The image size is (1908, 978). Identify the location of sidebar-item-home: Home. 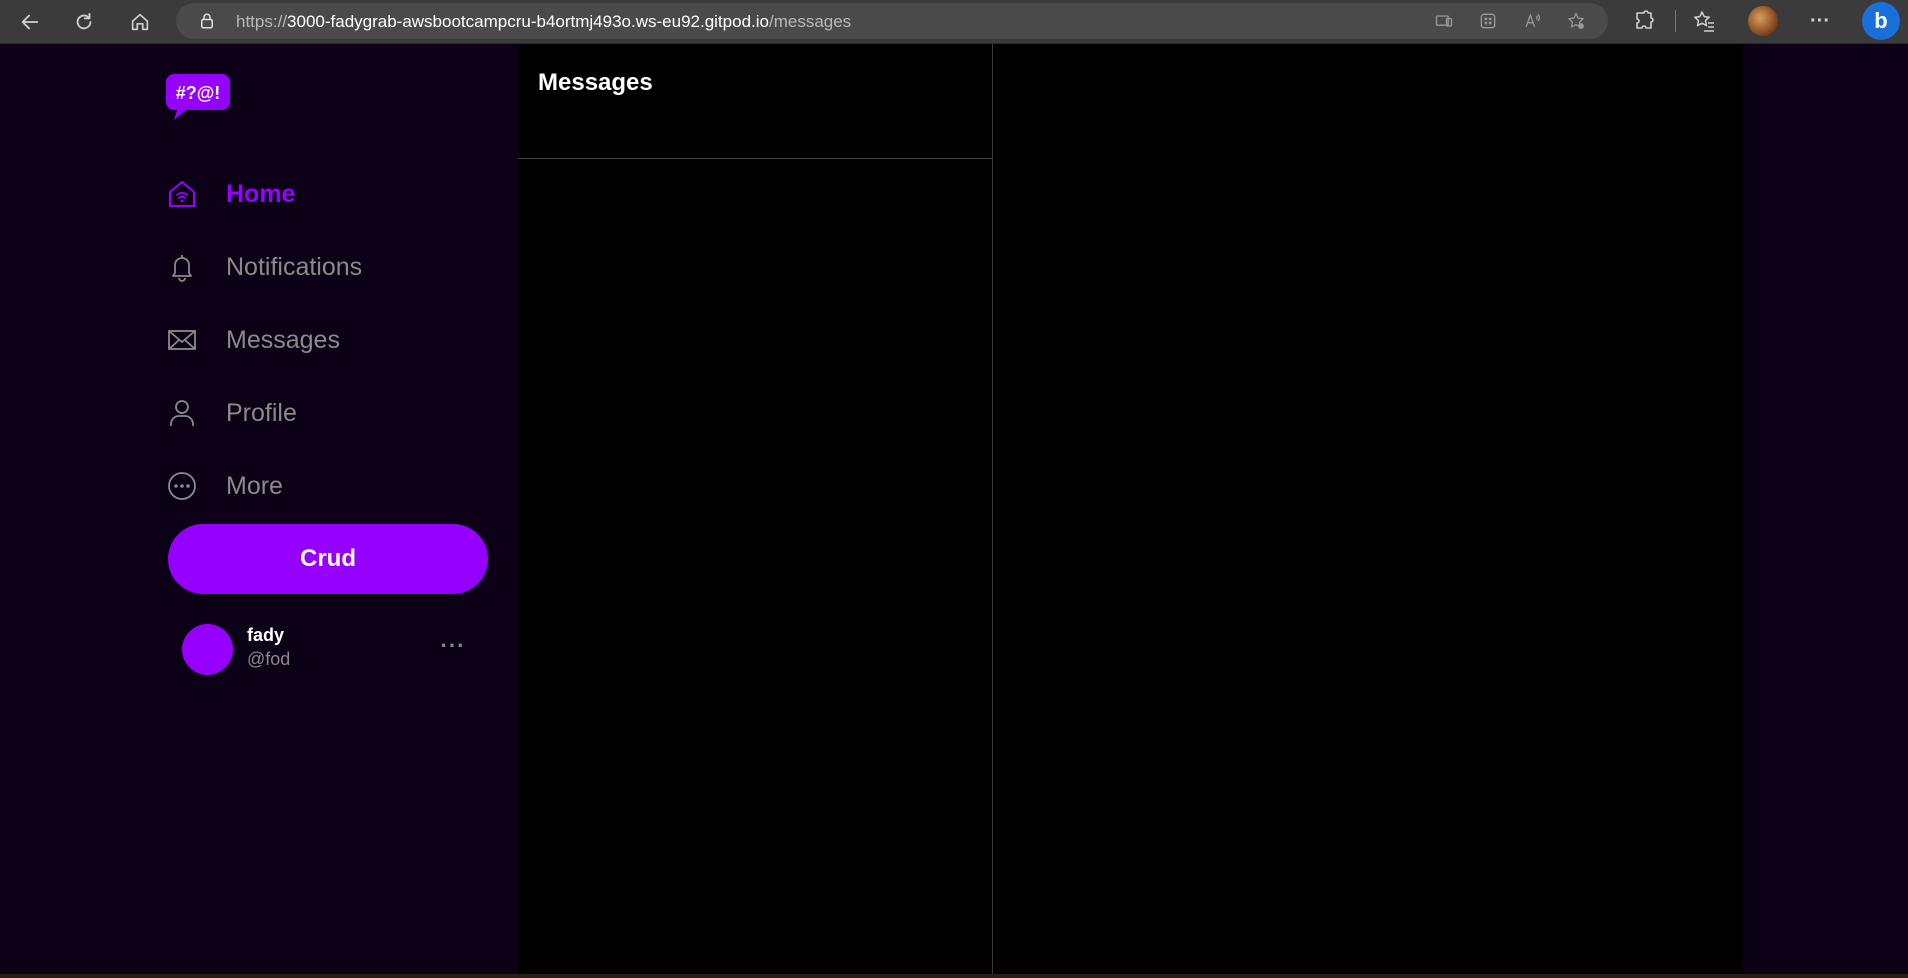
(296, 194).